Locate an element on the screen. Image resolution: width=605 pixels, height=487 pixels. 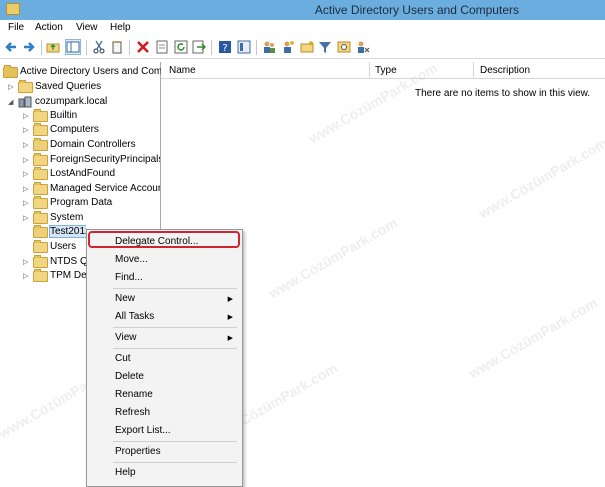
empty-list-message: There are no items to show in this view. is located at coordinates (503, 93).